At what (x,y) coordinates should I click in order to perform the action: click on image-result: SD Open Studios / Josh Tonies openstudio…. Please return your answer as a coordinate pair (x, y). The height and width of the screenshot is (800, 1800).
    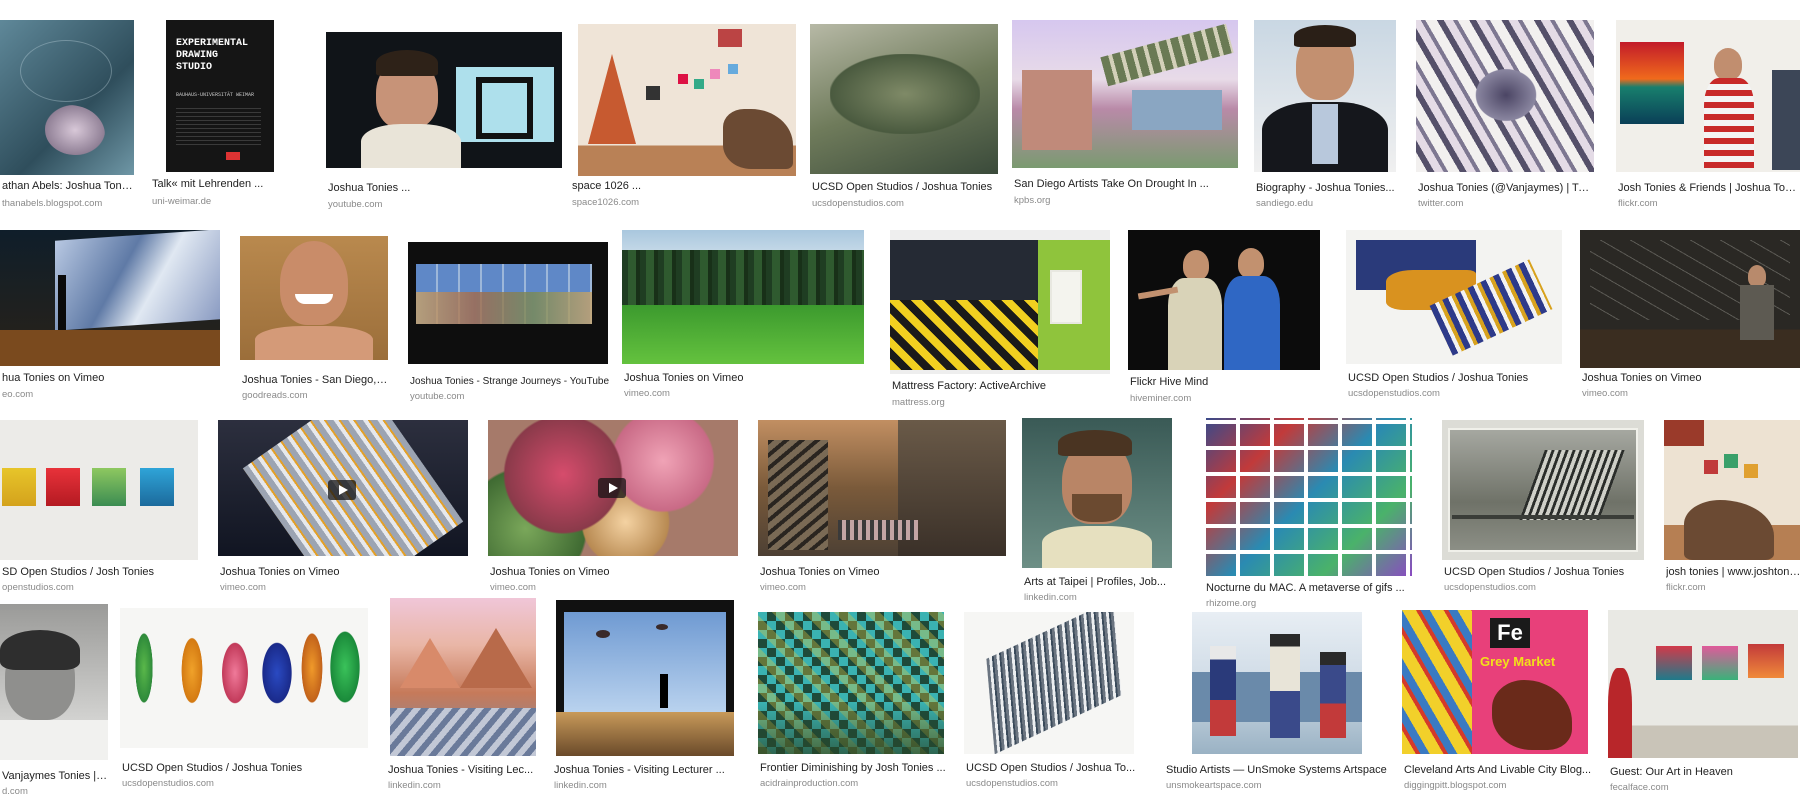
    Looking at the image, I should click on (100, 507).